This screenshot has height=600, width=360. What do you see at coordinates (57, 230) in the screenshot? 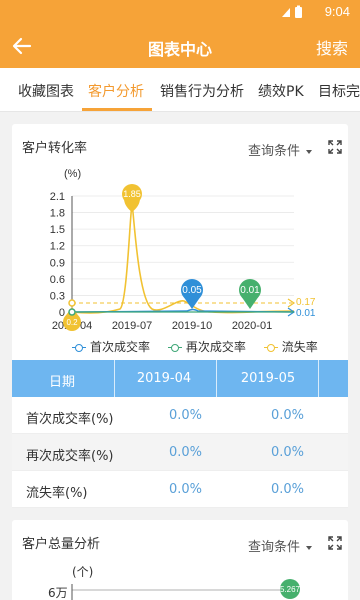
I see `y-tick-label: 1.5` at bounding box center [57, 230].